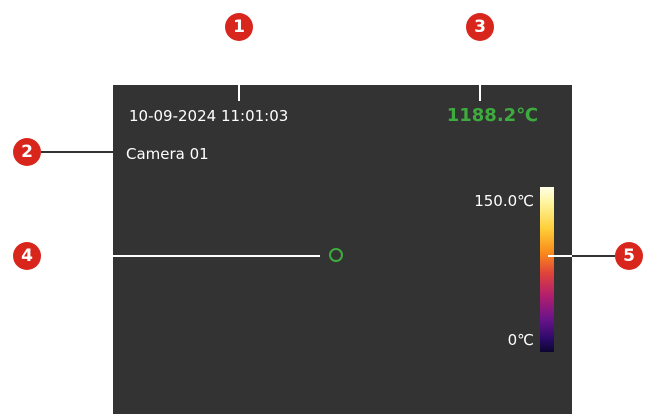 This screenshot has width=656, height=414. What do you see at coordinates (492, 115) in the screenshot?
I see `max-temperature-readout: 1188.2℃` at bounding box center [492, 115].